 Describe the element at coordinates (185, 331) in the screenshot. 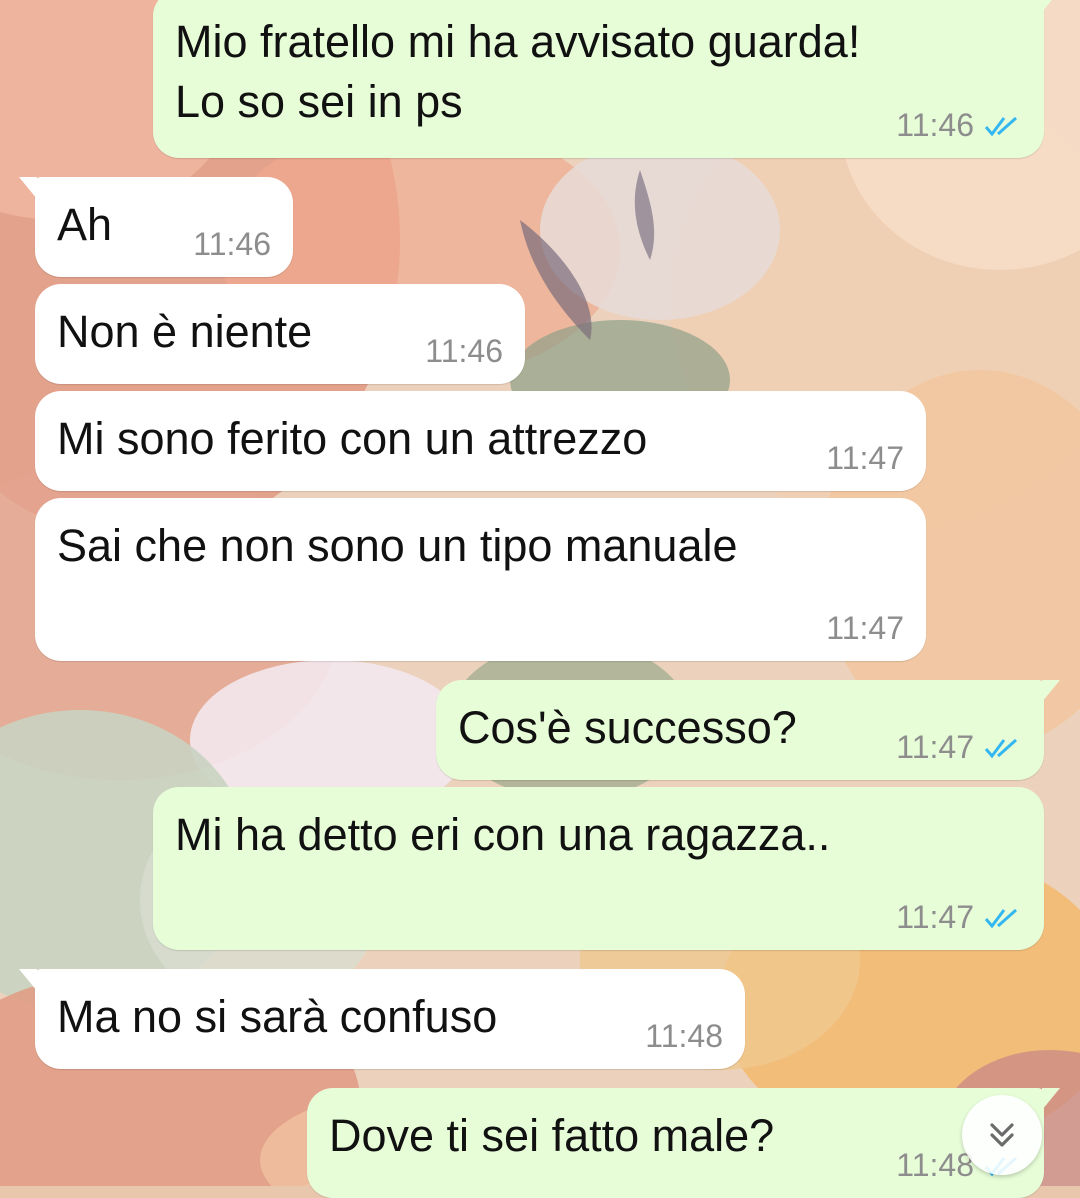

I see `message-text: Non è niente` at that location.